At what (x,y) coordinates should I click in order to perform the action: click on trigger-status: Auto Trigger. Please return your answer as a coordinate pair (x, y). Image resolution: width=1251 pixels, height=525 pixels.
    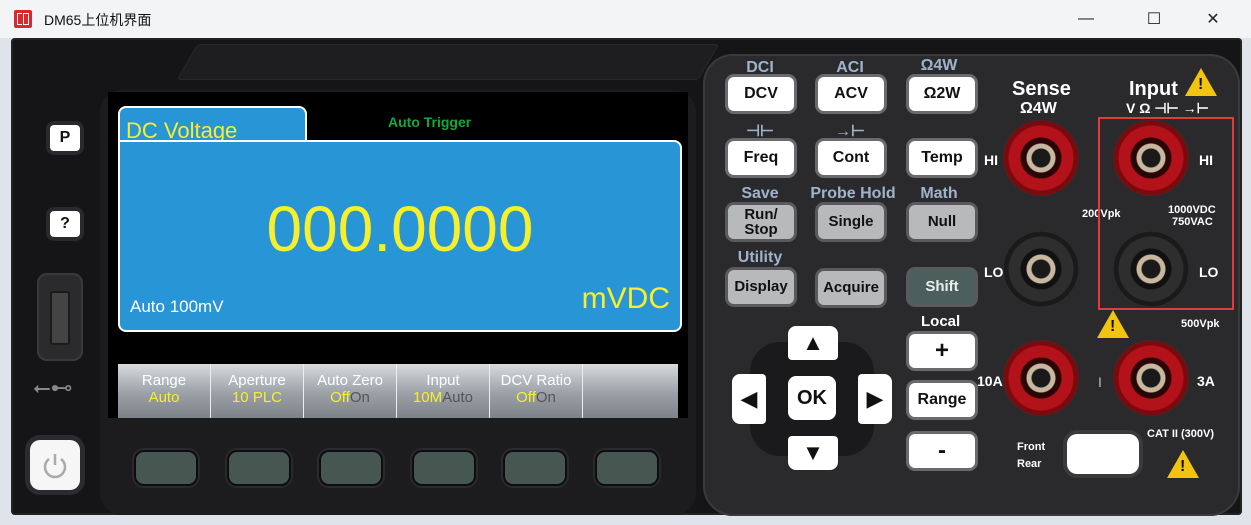
    Looking at the image, I should click on (430, 122).